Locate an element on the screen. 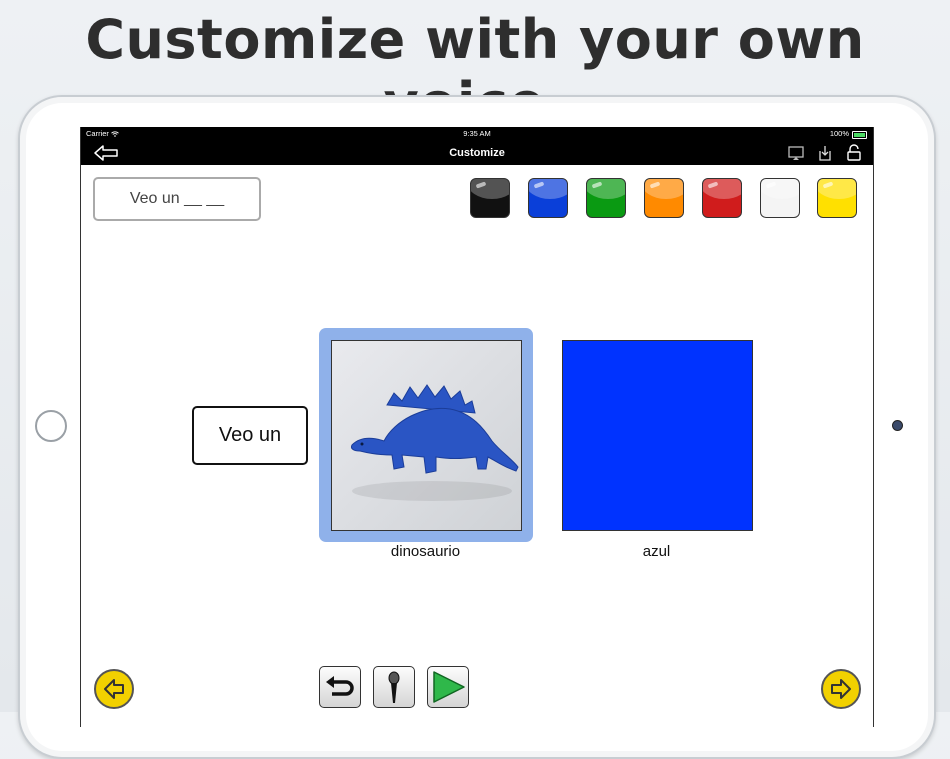 This screenshot has height=759, width=950. undo-button is located at coordinates (340, 687).